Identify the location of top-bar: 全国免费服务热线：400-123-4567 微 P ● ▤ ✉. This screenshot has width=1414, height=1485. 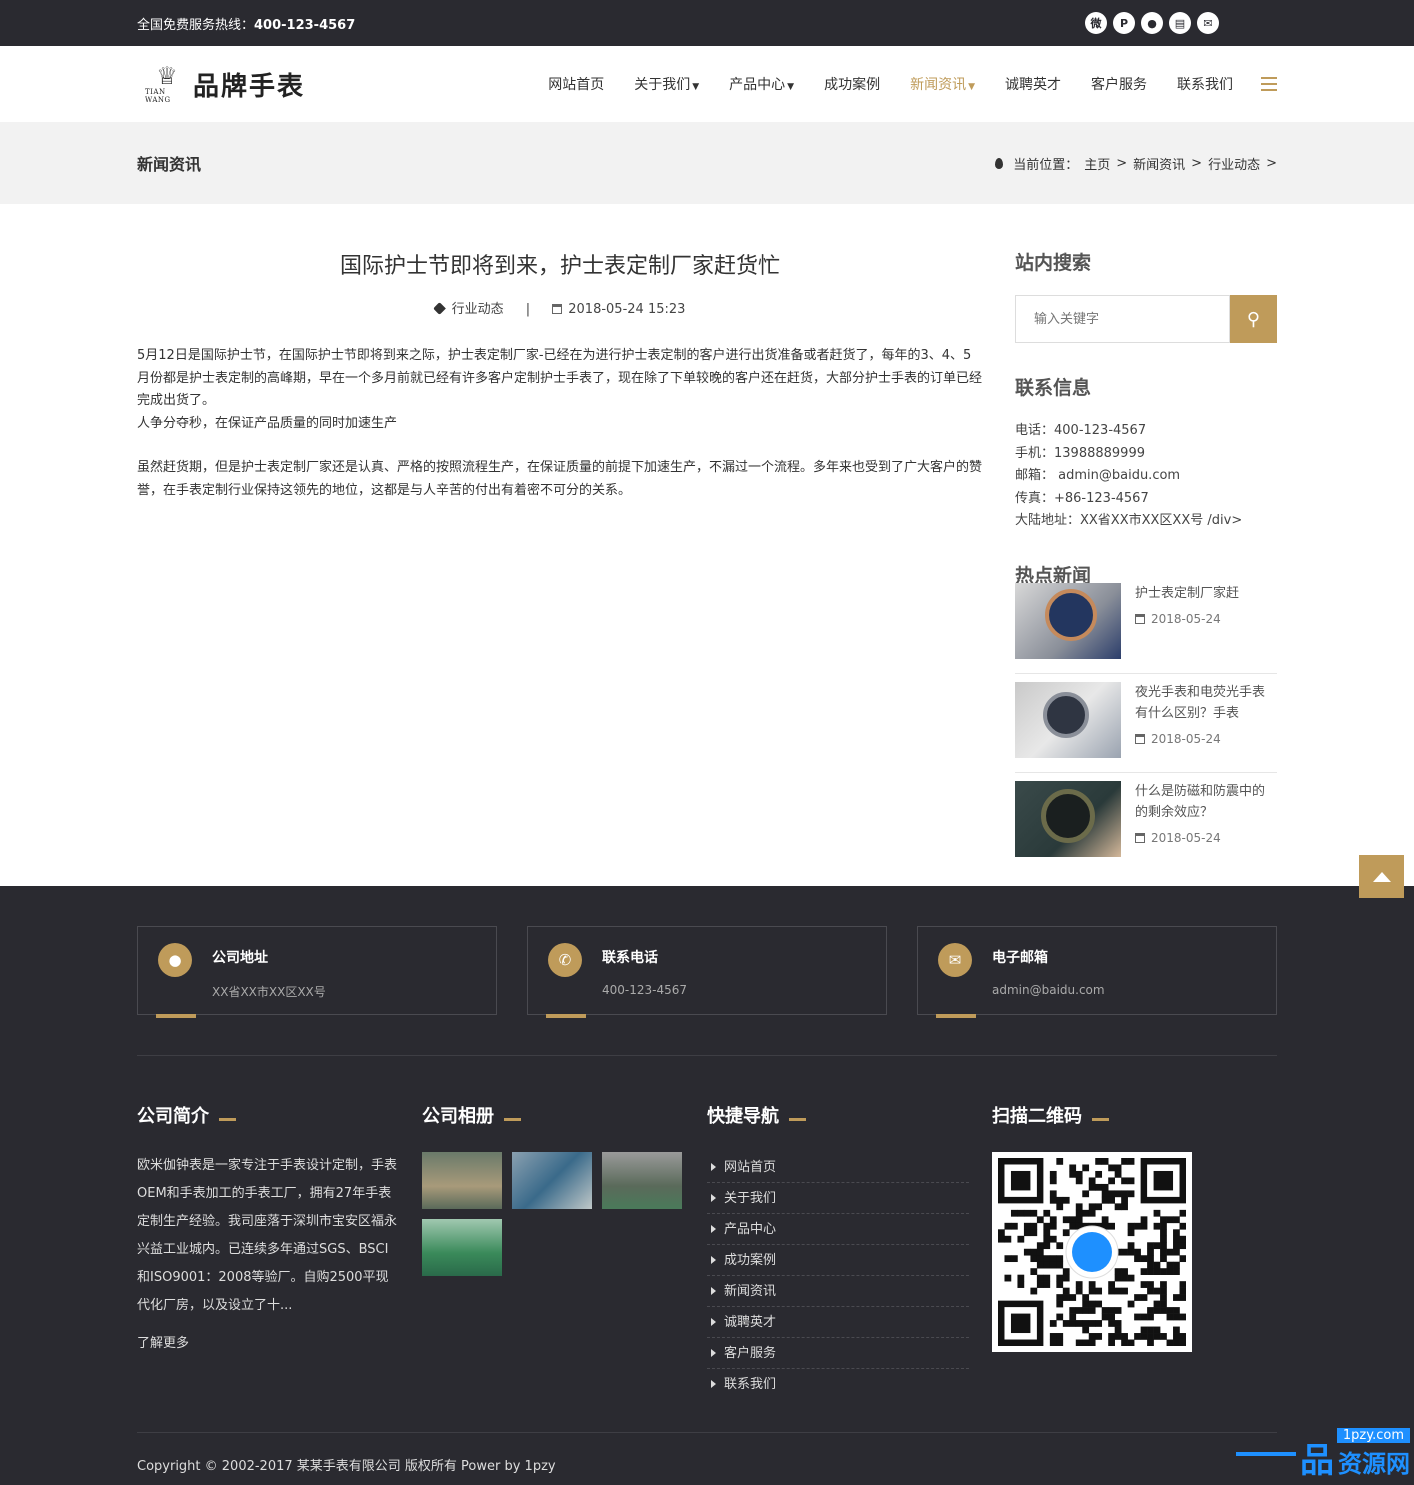
(707, 23).